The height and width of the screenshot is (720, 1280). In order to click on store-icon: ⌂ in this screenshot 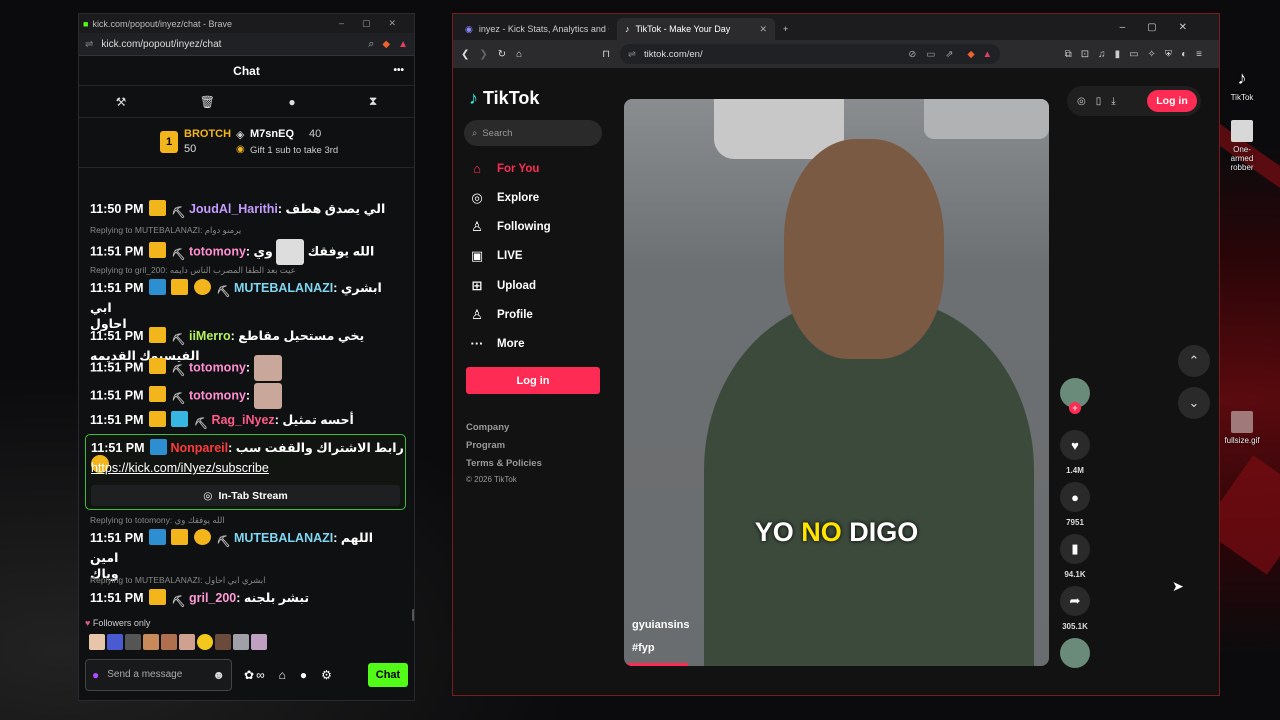, I will do `click(282, 675)`.